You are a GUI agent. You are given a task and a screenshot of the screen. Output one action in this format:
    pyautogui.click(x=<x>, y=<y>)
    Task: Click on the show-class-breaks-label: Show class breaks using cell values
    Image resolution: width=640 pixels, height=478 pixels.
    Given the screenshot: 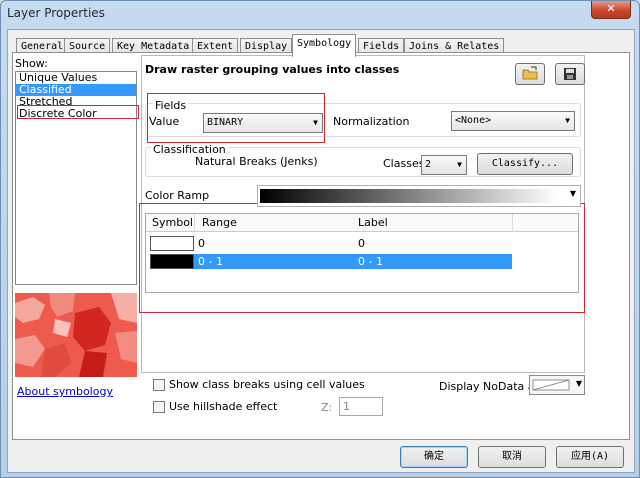 What is the action you would take?
    pyautogui.click(x=267, y=384)
    